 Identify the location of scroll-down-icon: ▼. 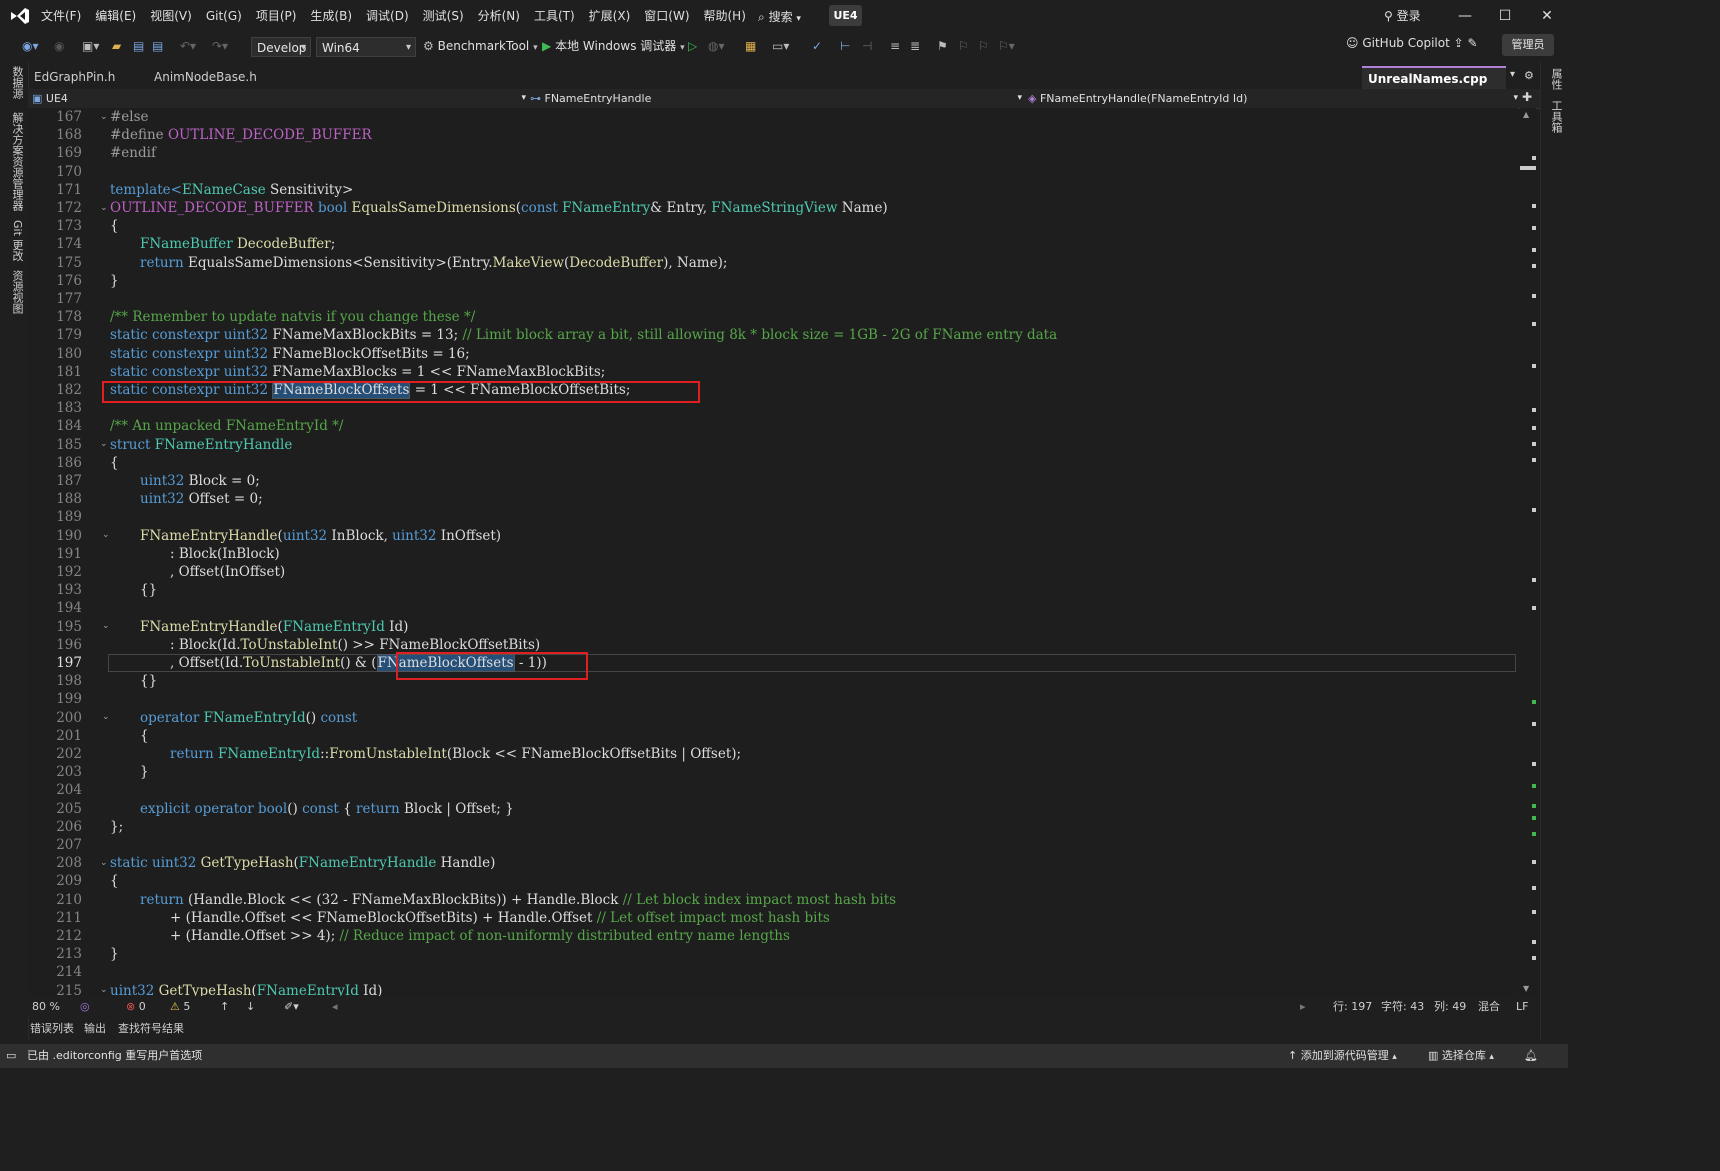
(1526, 988).